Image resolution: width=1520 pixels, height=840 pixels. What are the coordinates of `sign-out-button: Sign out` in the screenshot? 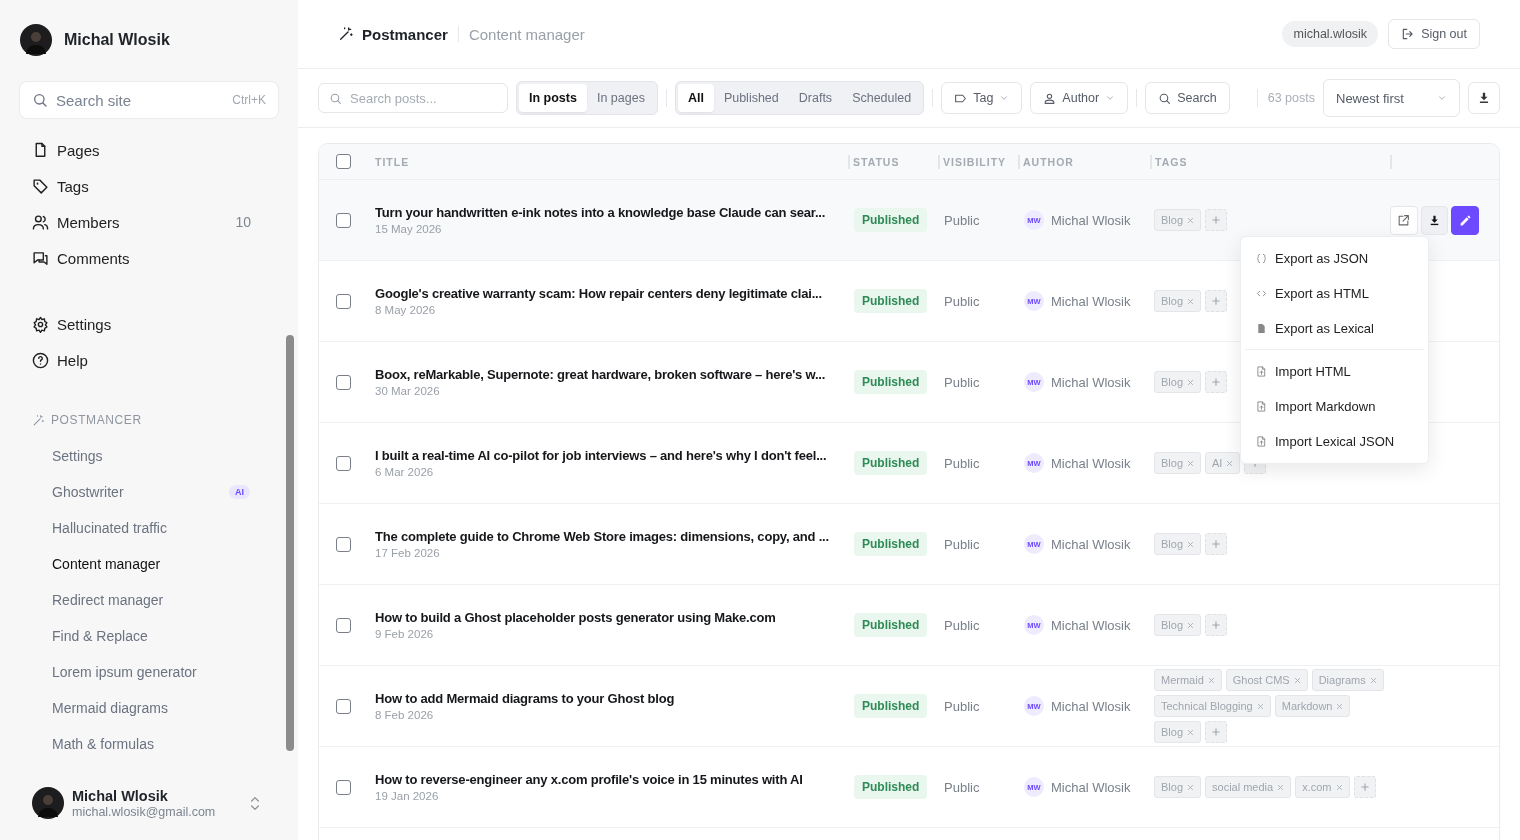 It's located at (1434, 34).